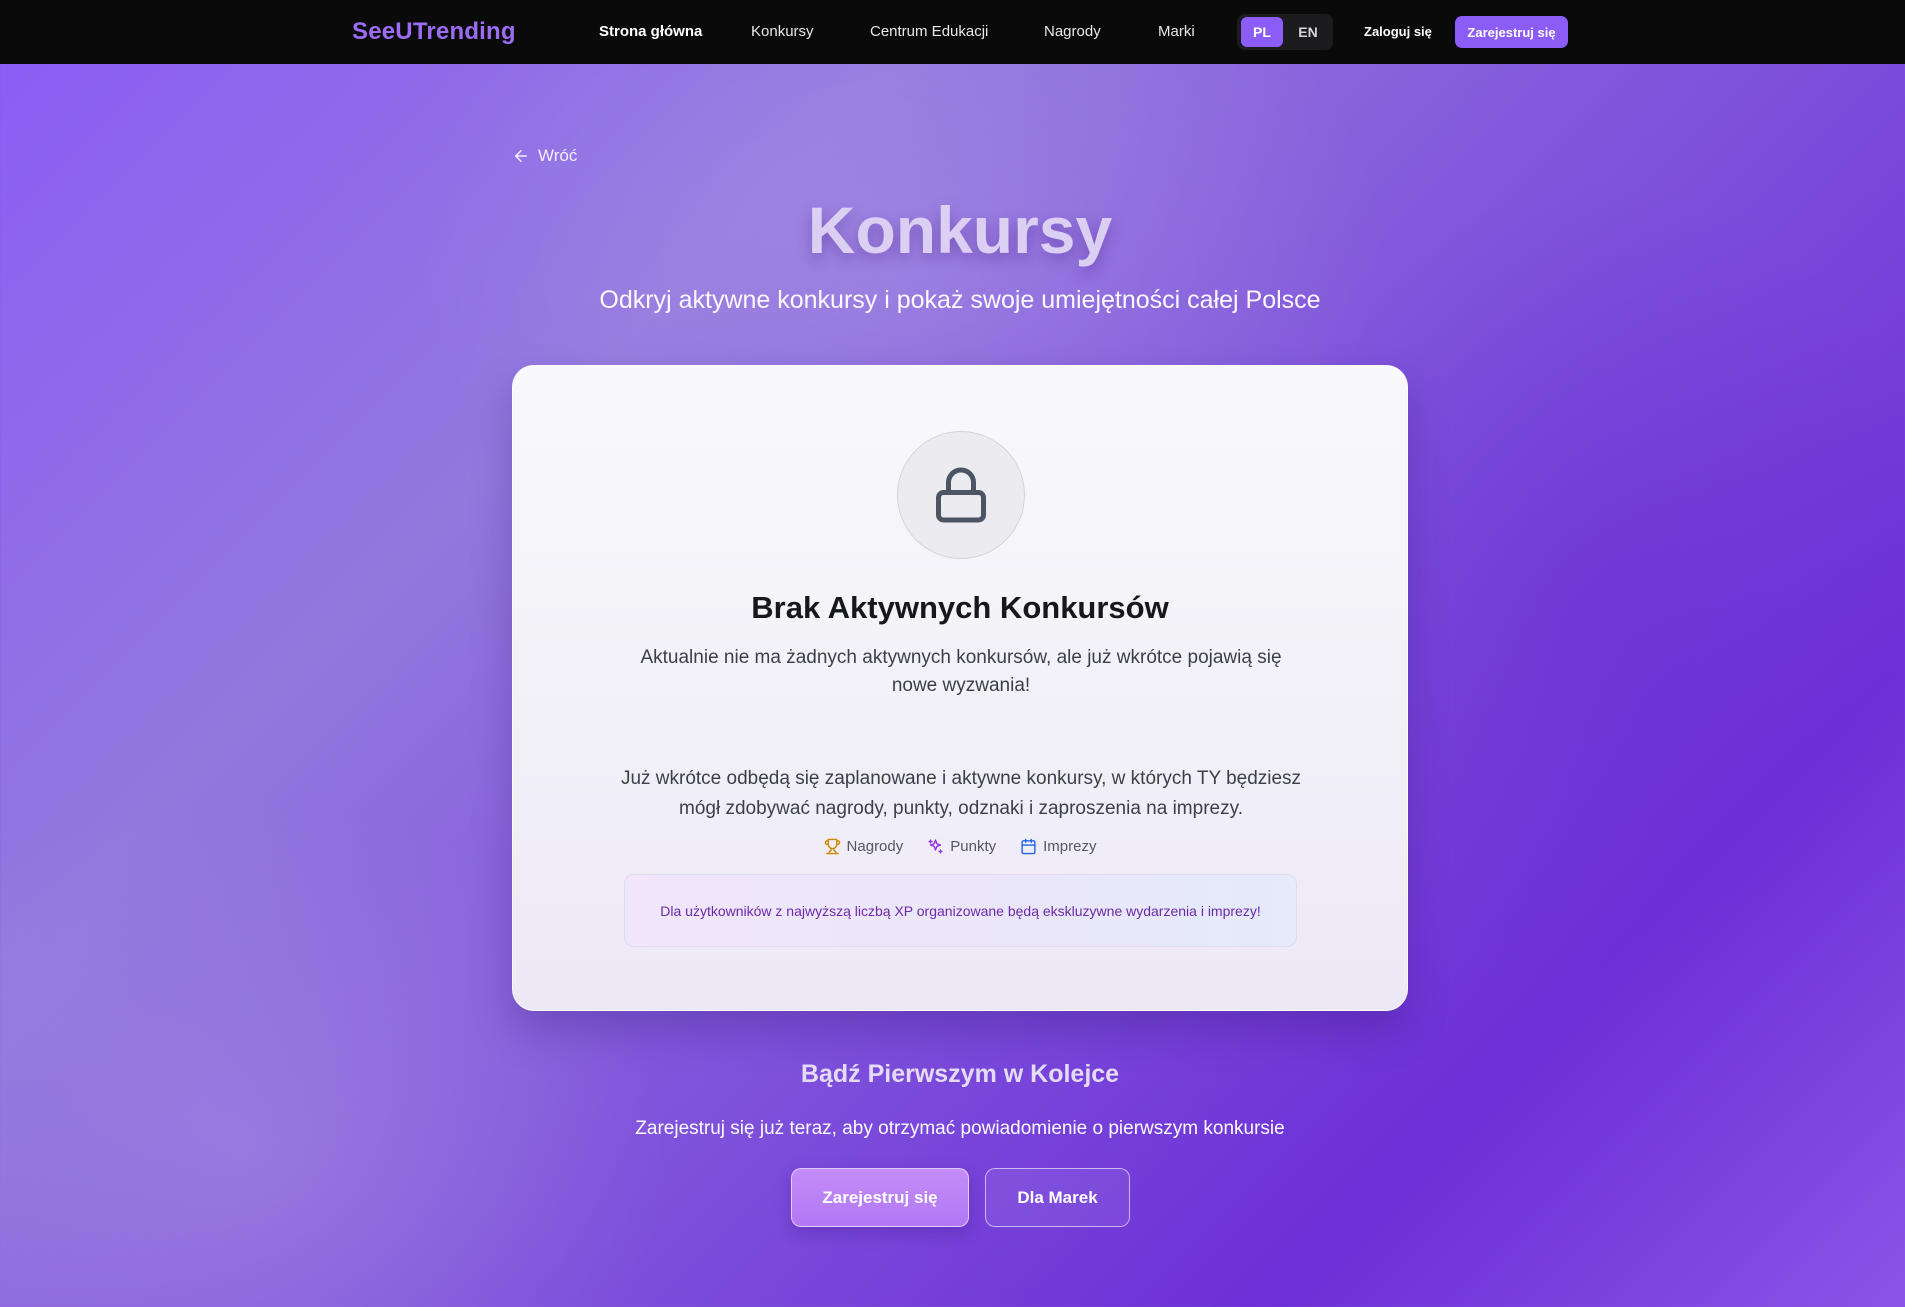 This screenshot has height=1307, width=1905. What do you see at coordinates (960, 1074) in the screenshot?
I see `cta-title: Bądź Pierwszym w Kolejce` at bounding box center [960, 1074].